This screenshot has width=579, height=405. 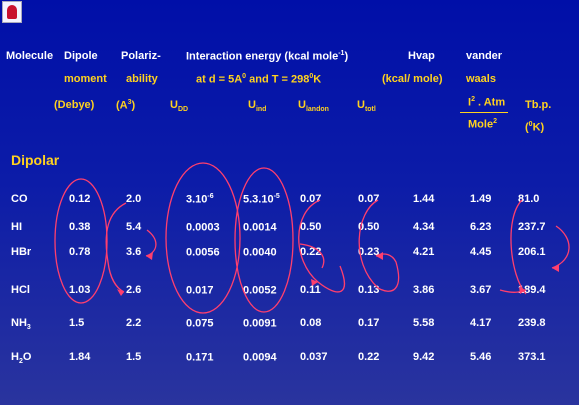 I want to click on uind-column-ellipse, so click(x=264, y=240).